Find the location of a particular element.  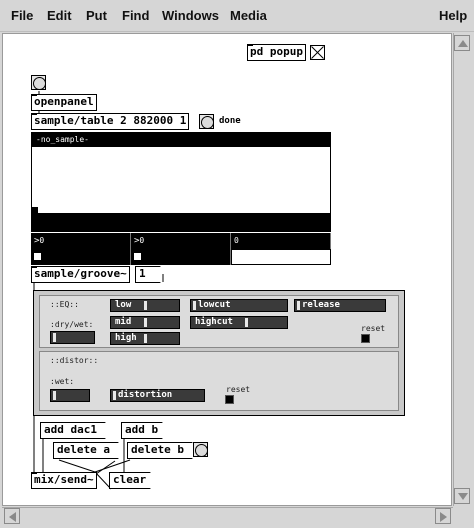

menu-bar: File Edit Put Find Windows Media Help is located at coordinates (237, 16).